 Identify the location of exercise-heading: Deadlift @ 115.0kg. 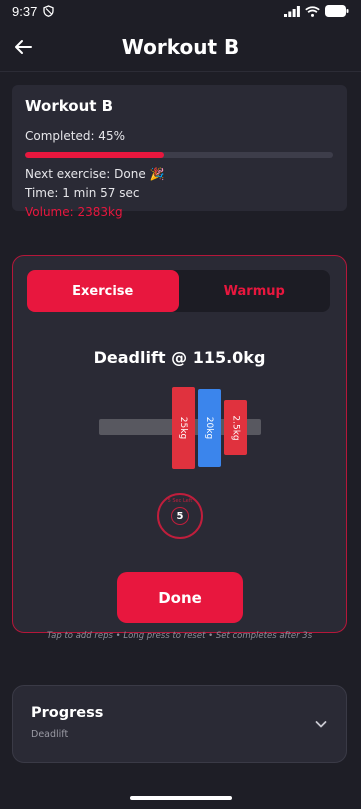
(179, 357).